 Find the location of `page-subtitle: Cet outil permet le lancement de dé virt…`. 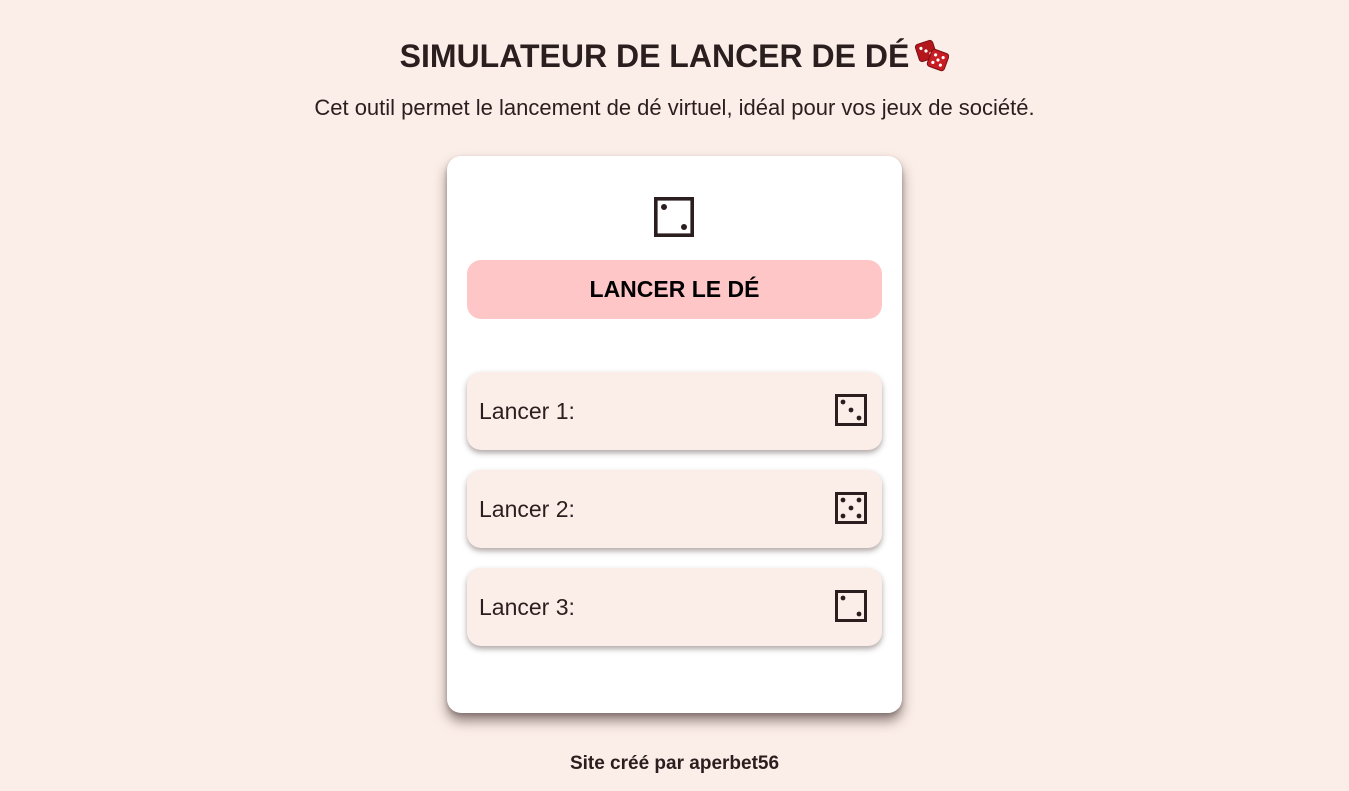

page-subtitle: Cet outil permet le lancement de dé virt… is located at coordinates (674, 107).